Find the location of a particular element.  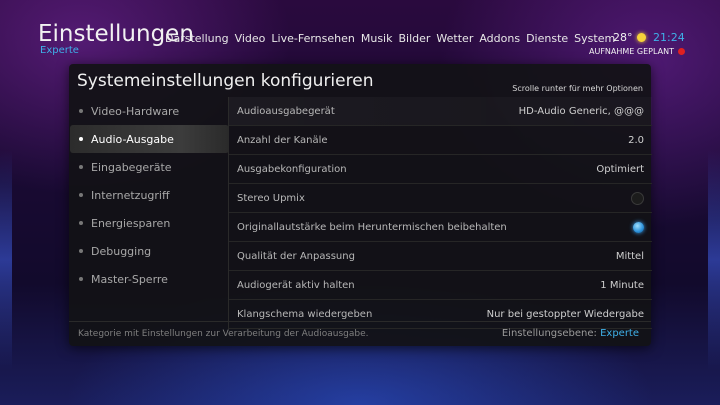

recording-status: AUFNAHME GEPLANT is located at coordinates (637, 51).